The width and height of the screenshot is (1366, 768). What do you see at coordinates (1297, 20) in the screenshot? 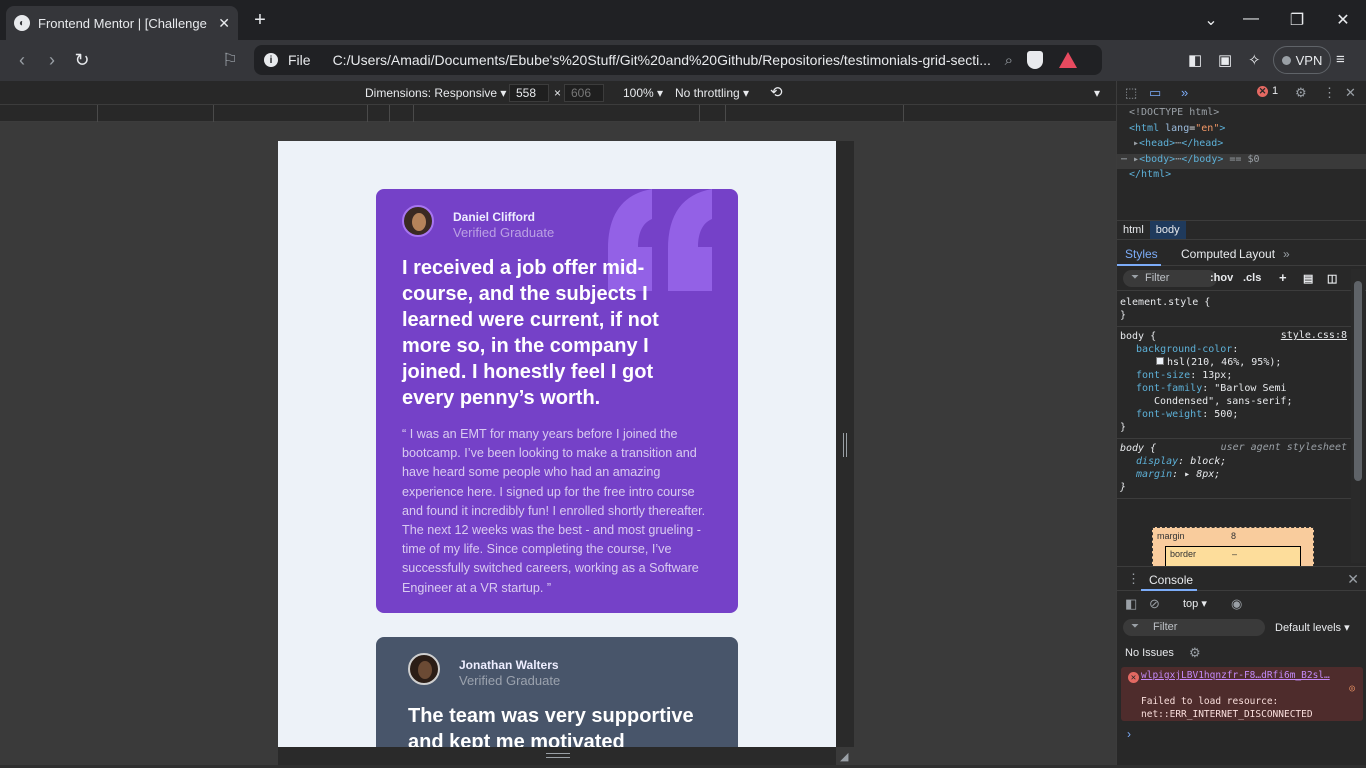
I see `restore-icon: ❐` at bounding box center [1297, 20].